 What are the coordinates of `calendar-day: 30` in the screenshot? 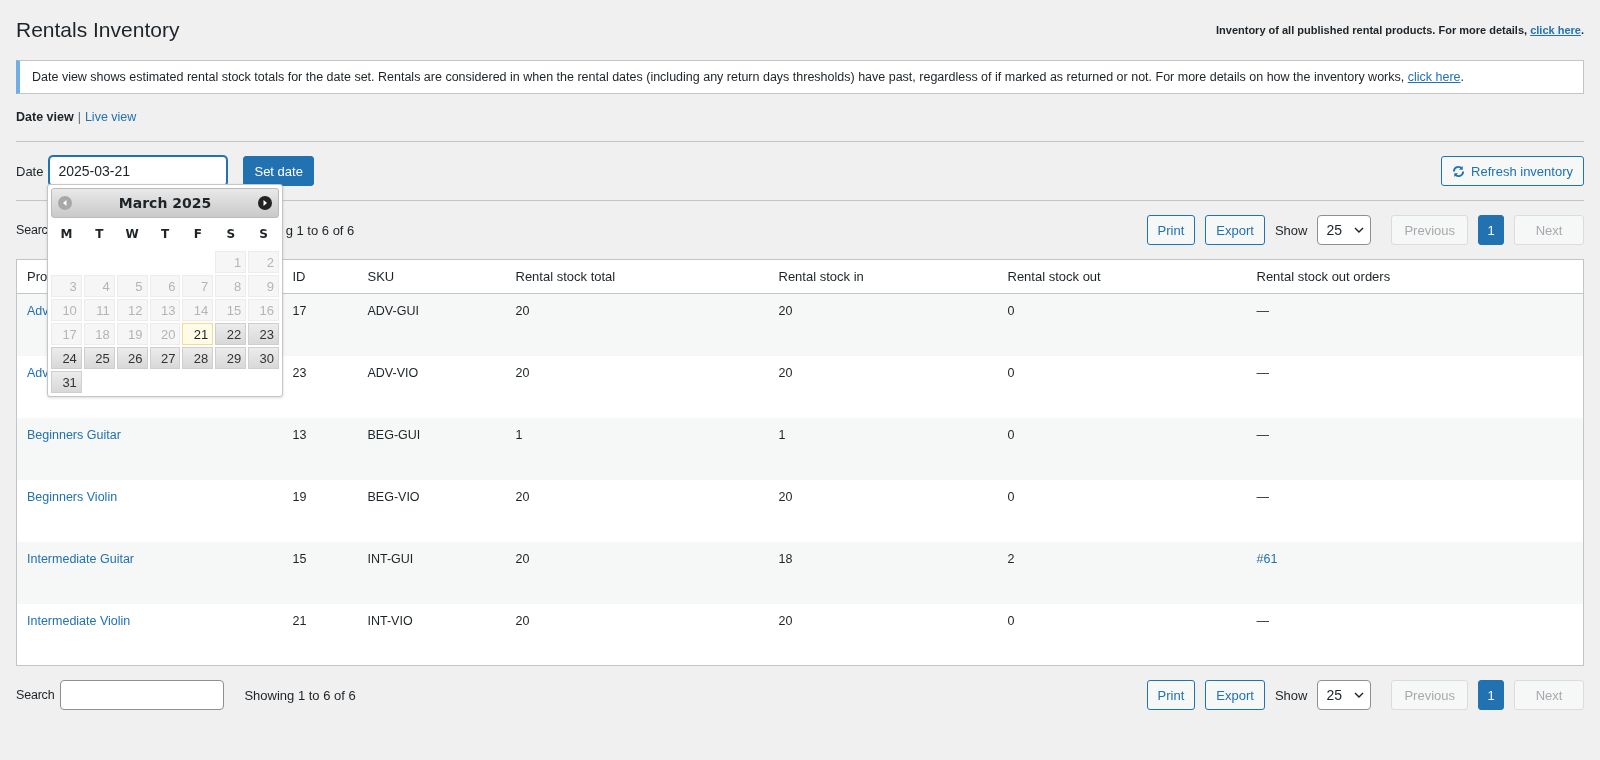 It's located at (263, 358).